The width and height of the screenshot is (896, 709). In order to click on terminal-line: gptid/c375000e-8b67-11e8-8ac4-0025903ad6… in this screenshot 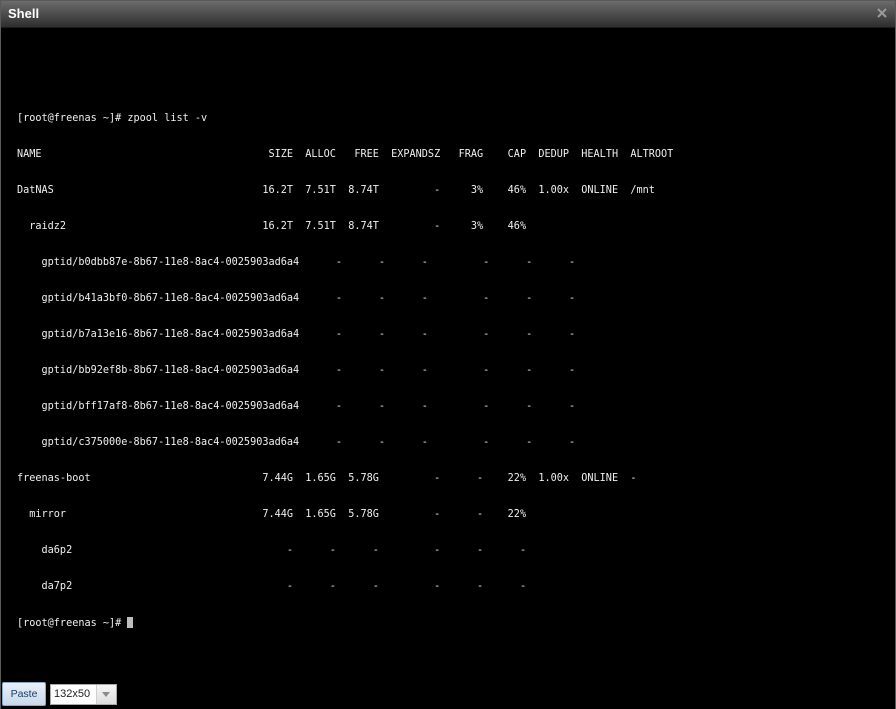, I will do `click(296, 442)`.